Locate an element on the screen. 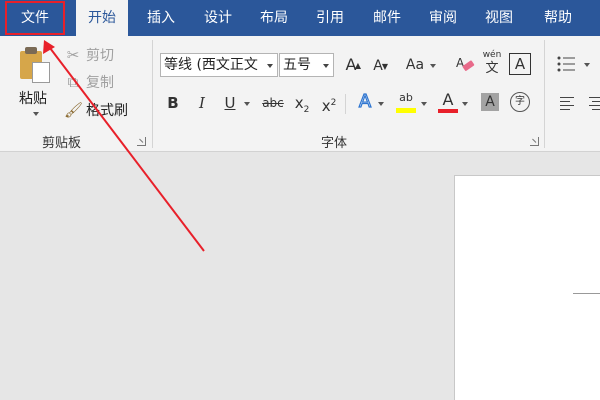  subscript-button: x2 is located at coordinates (302, 103).